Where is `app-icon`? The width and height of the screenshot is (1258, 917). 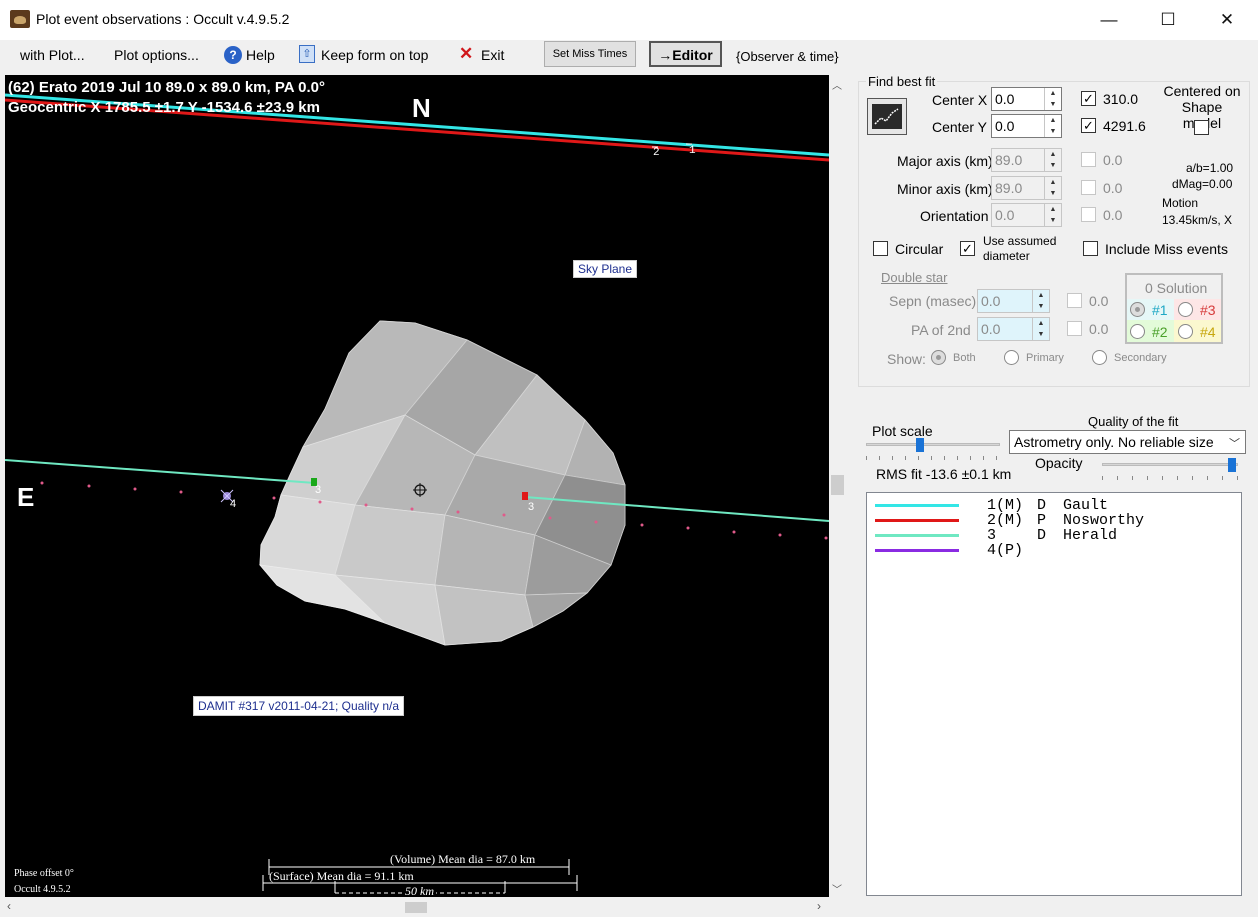
app-icon is located at coordinates (20, 19).